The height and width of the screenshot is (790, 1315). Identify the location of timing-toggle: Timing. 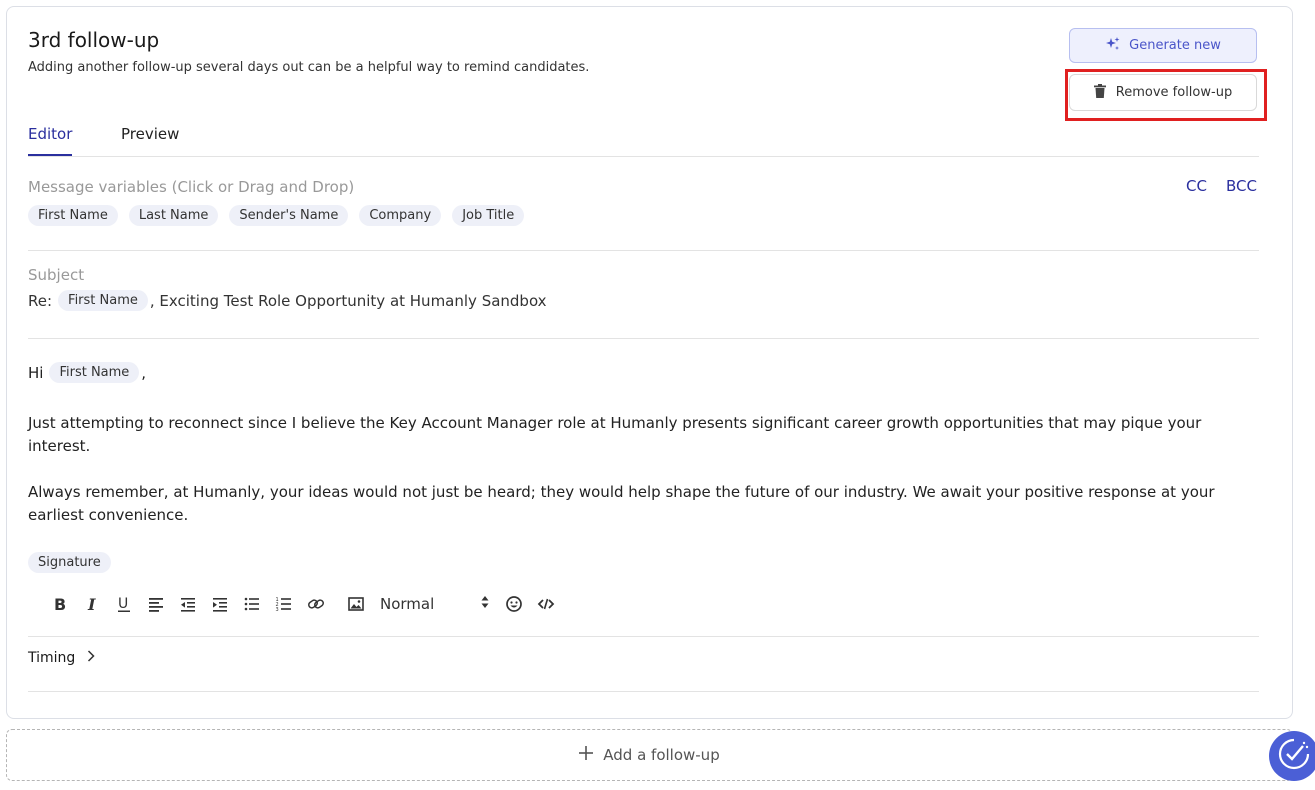
(61, 658).